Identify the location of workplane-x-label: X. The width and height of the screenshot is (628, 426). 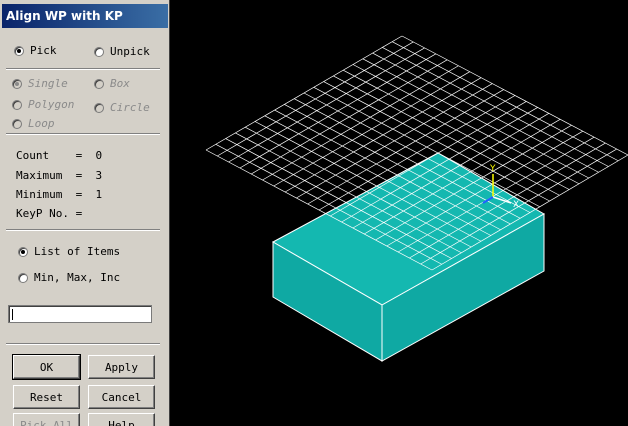
(516, 205).